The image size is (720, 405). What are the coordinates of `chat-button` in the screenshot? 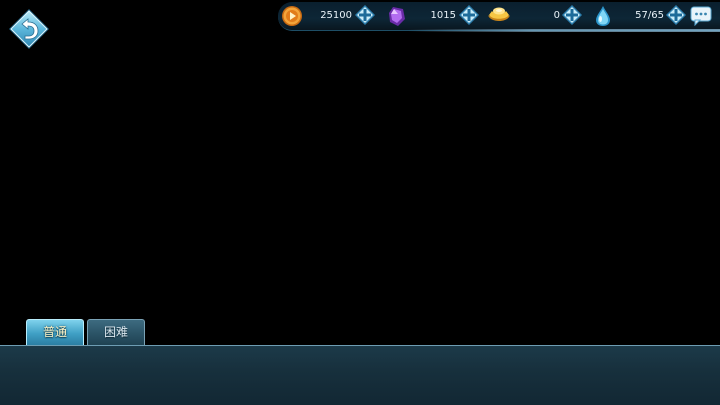 It's located at (701, 16).